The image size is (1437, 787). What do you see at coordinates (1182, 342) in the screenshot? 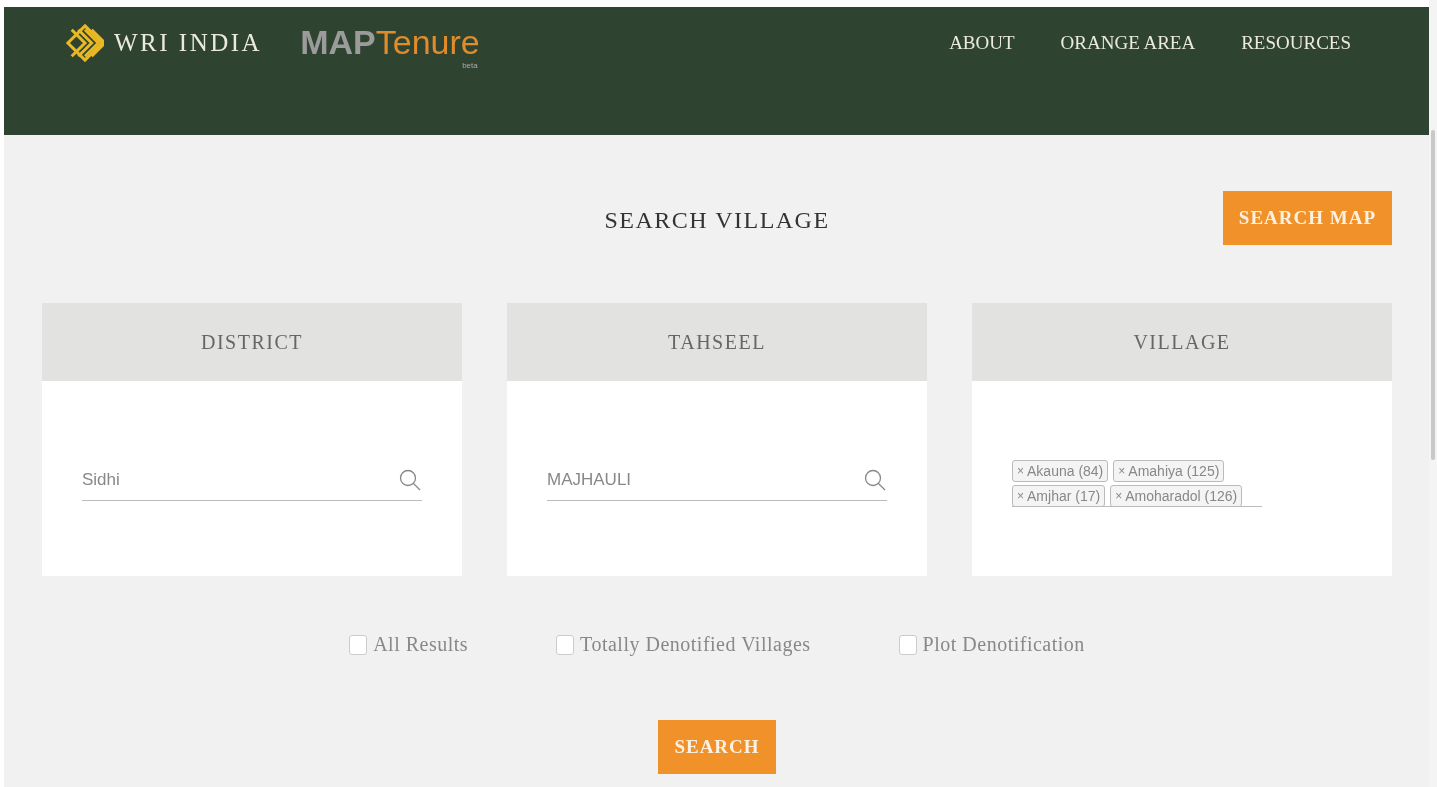
I see `panel-heading: VILLAGE` at bounding box center [1182, 342].